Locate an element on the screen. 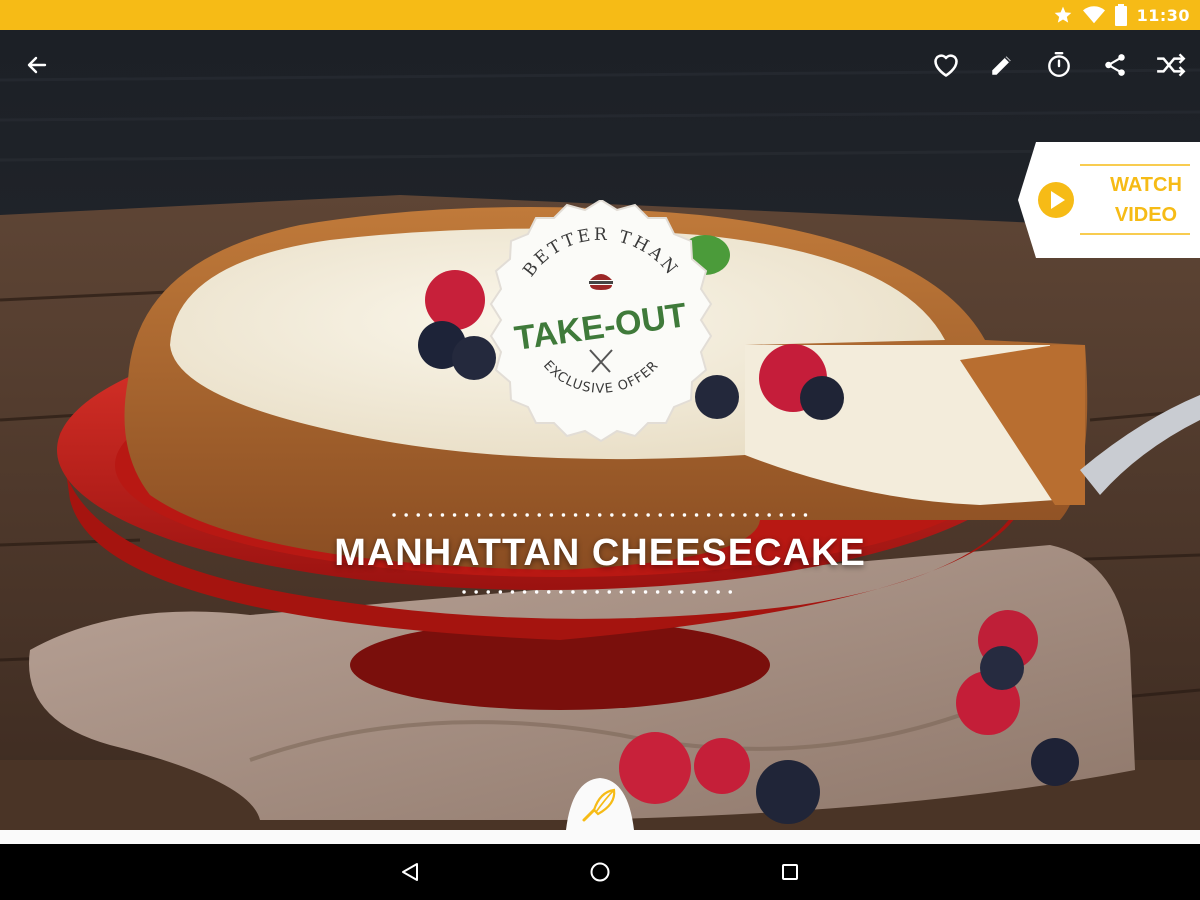 The height and width of the screenshot is (900, 1200). dotted-divider-bottom is located at coordinates (600, 592).